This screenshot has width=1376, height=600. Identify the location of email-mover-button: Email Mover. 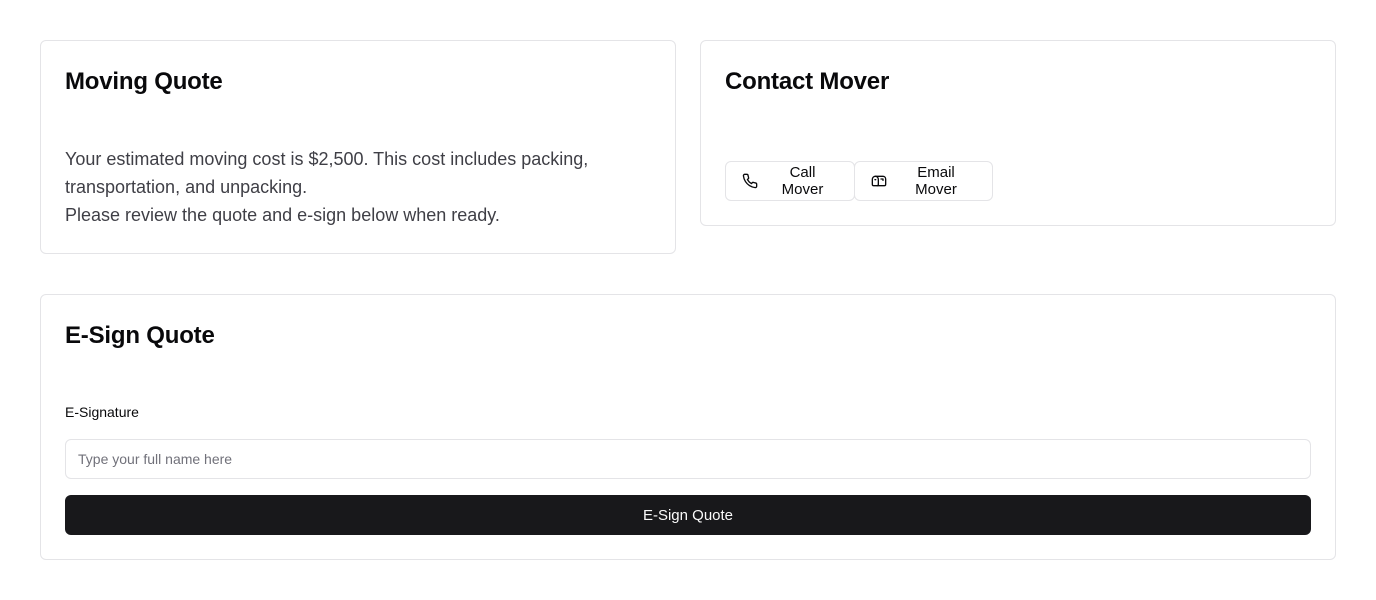
(923, 181).